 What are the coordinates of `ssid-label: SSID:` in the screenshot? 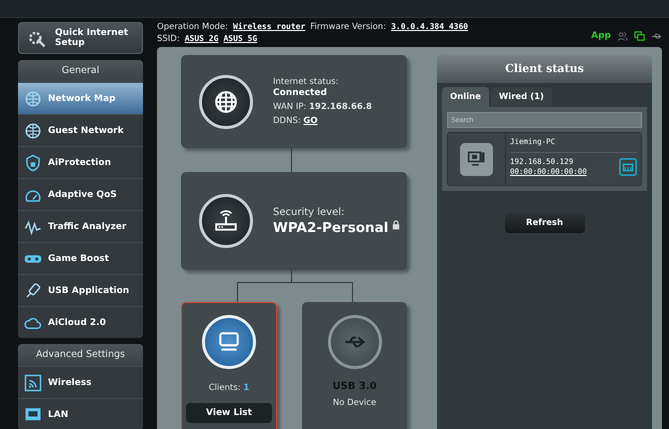 It's located at (168, 39).